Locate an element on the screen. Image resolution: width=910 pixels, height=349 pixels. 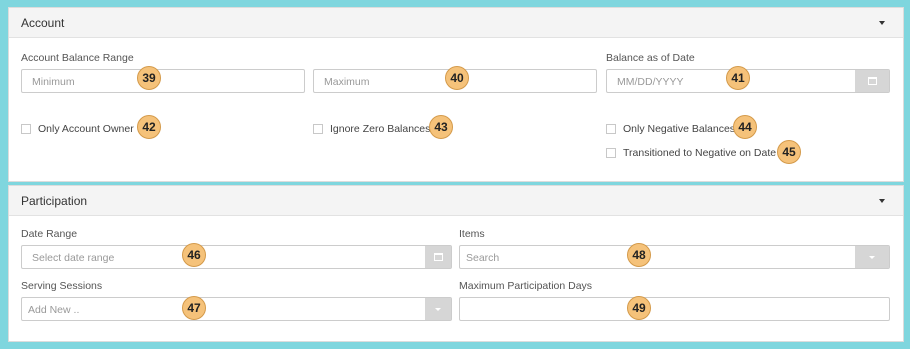
account-panel-header: Account is located at coordinates (456, 23).